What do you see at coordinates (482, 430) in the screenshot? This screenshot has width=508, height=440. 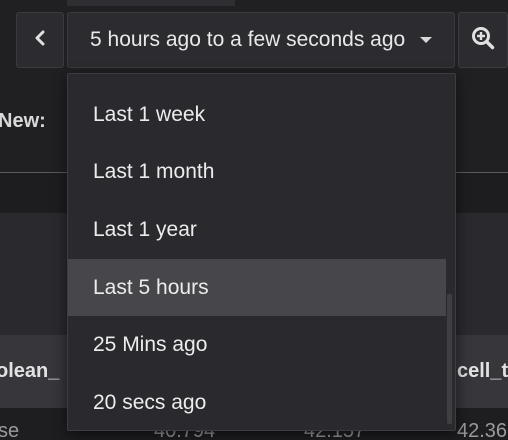 I see `table-cell: 42.36` at bounding box center [482, 430].